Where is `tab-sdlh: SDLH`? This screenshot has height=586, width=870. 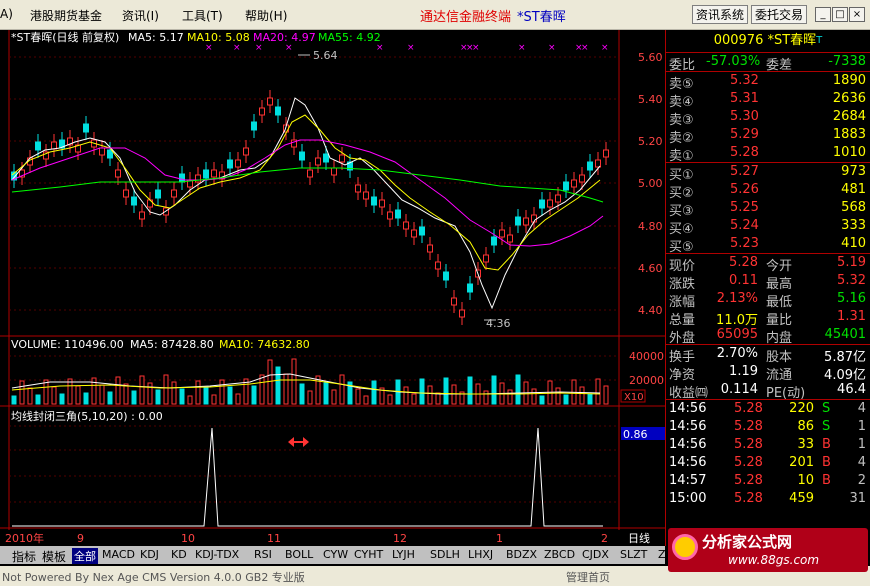
tab-sdlh: SDLH is located at coordinates (445, 554).